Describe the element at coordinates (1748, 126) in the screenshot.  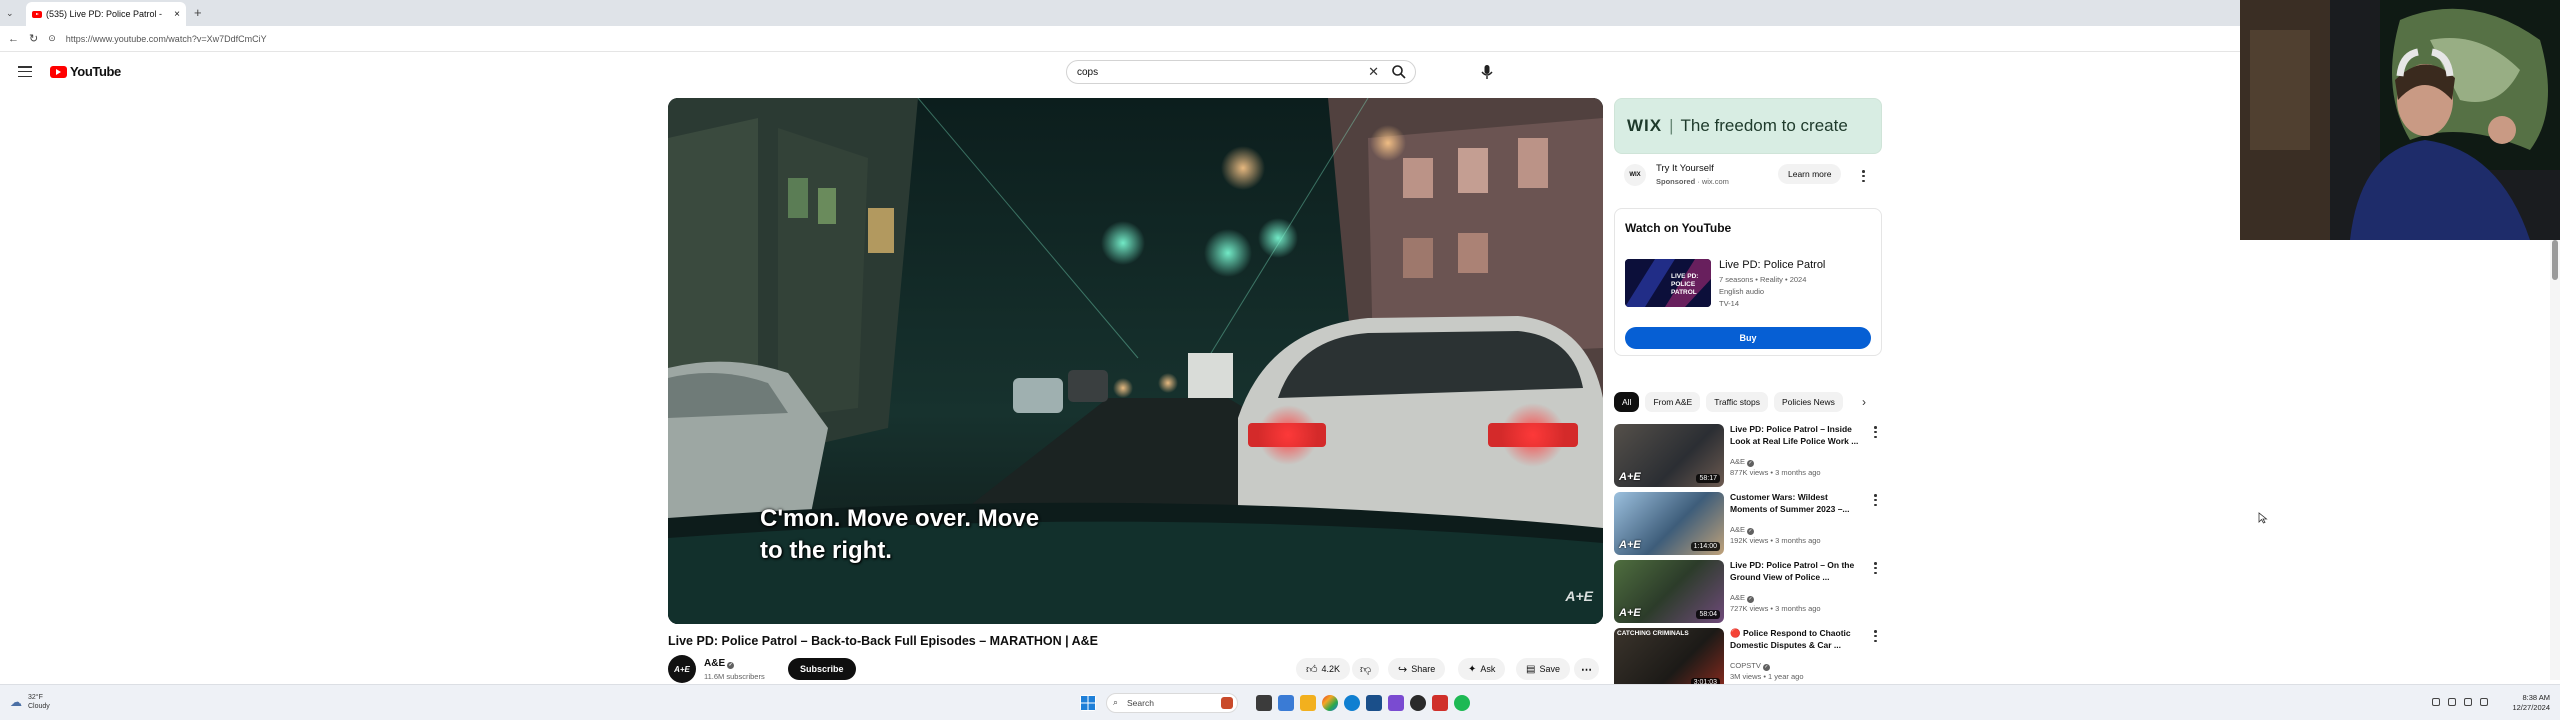
I see `wix-ad-banner: WIX | The freedom to create` at that location.